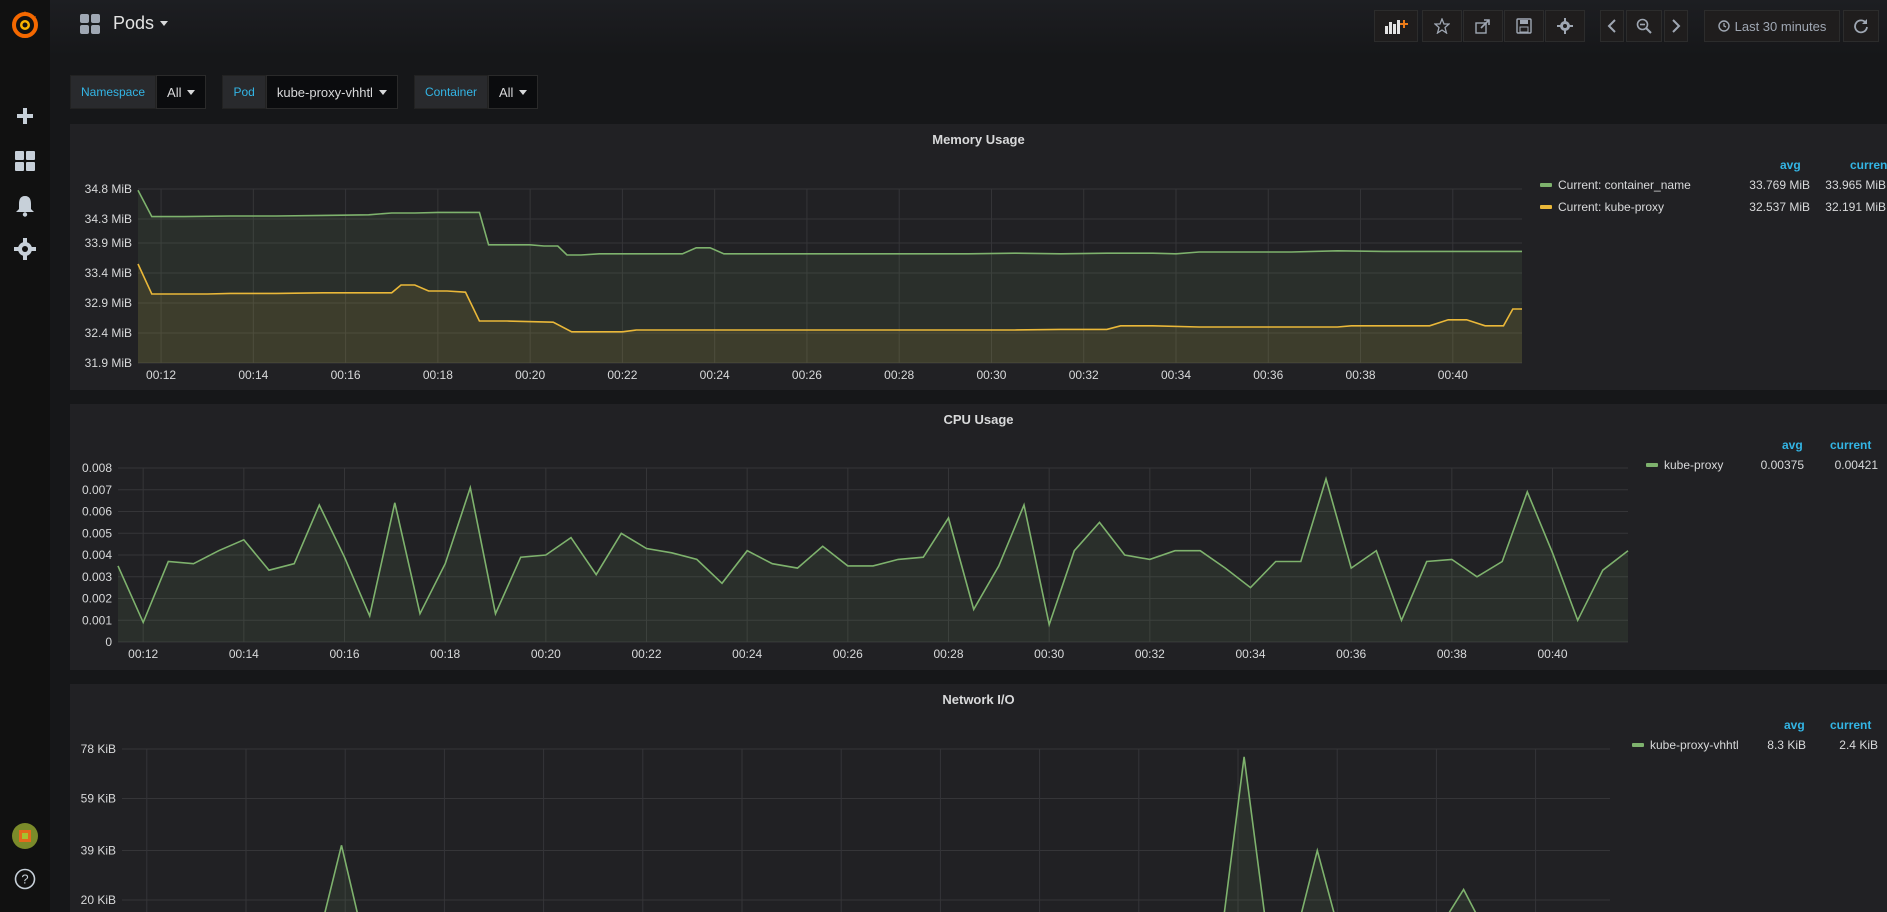 Image resolution: width=1887 pixels, height=912 pixels. I want to click on refresh-icon, so click(1861, 26).